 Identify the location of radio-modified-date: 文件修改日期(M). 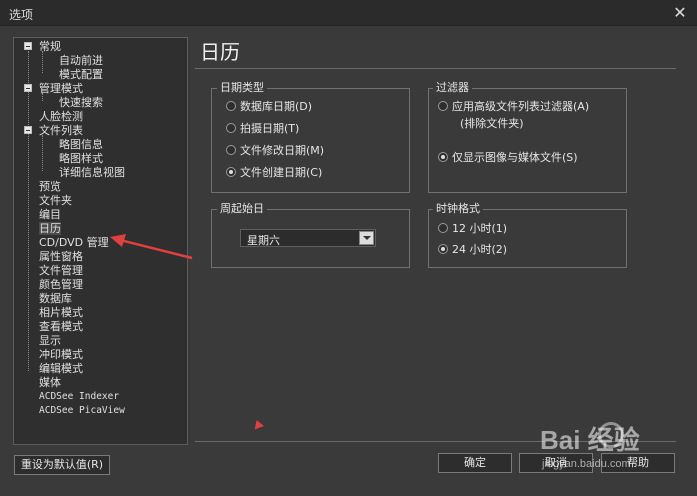
(275, 151).